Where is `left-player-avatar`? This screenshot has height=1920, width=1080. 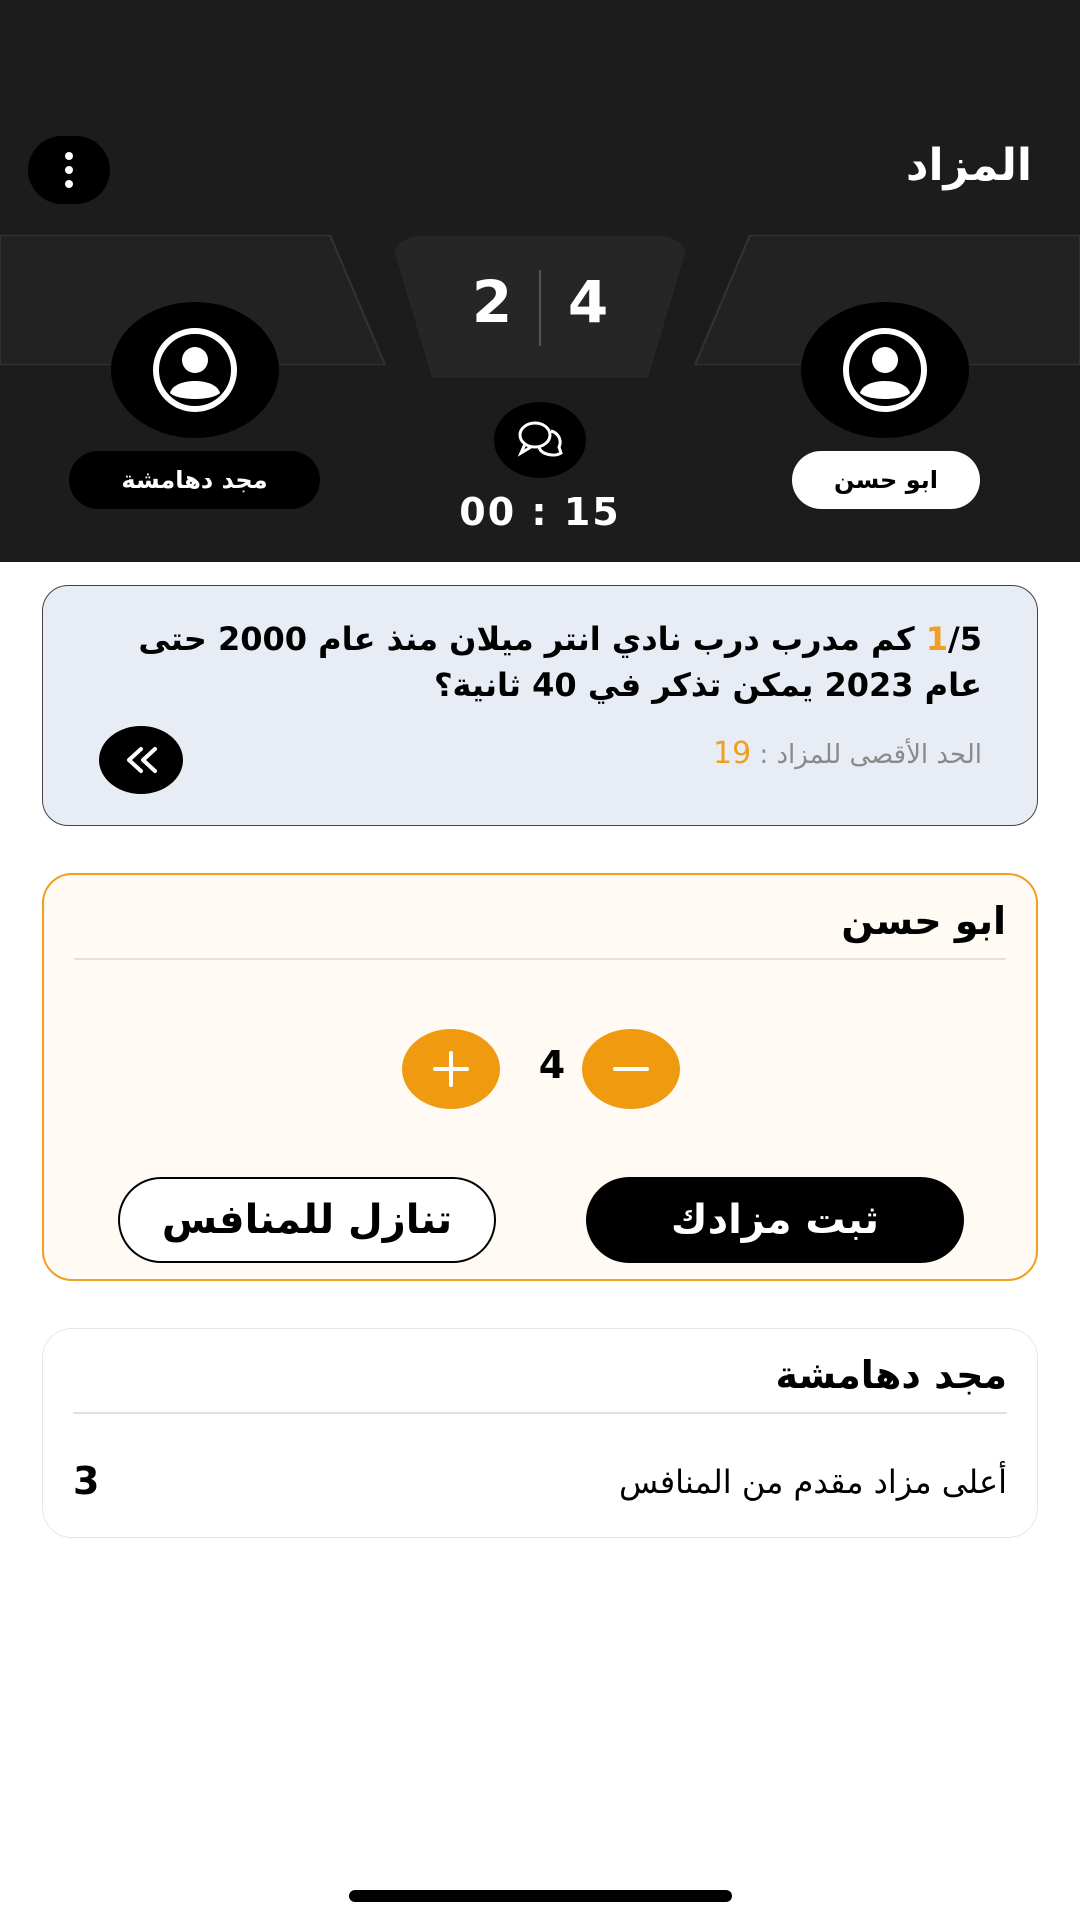 left-player-avatar is located at coordinates (195, 370).